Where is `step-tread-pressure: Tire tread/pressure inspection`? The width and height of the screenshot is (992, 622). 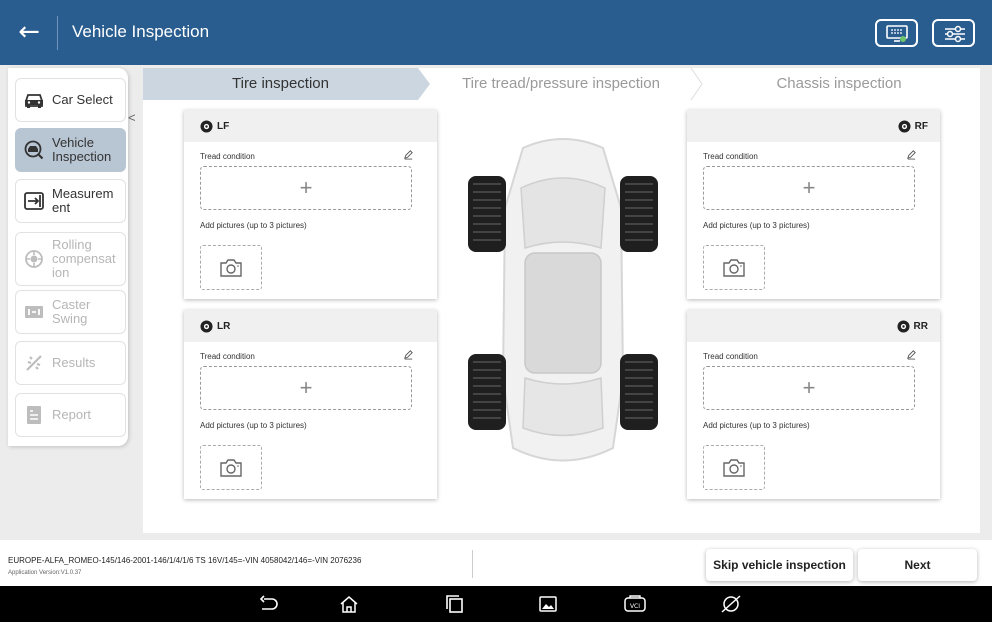 step-tread-pressure: Tire tread/pressure inspection is located at coordinates (561, 84).